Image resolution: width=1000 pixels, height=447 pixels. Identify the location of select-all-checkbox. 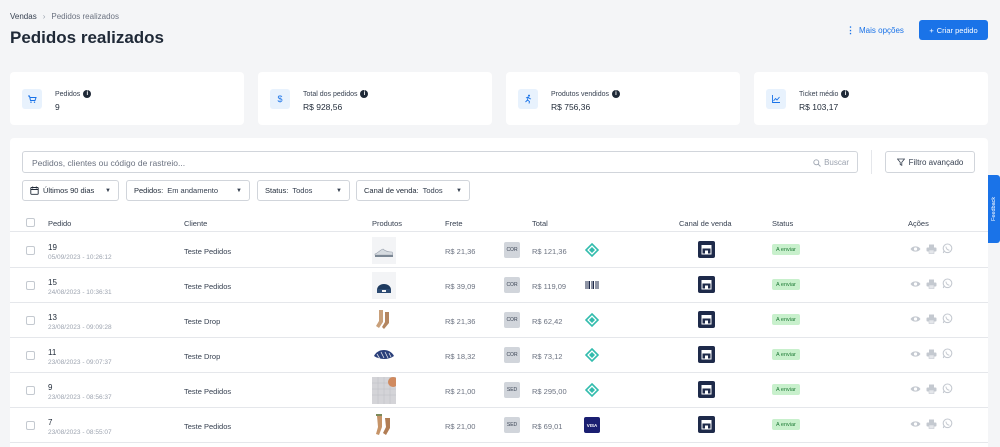
(30, 222).